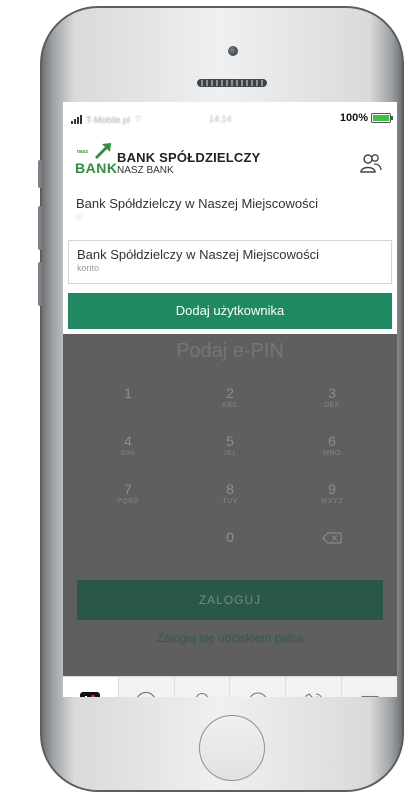 The width and height of the screenshot is (410, 795). Describe the element at coordinates (96, 168) in the screenshot. I see `logo-bank-text: BANK` at that location.